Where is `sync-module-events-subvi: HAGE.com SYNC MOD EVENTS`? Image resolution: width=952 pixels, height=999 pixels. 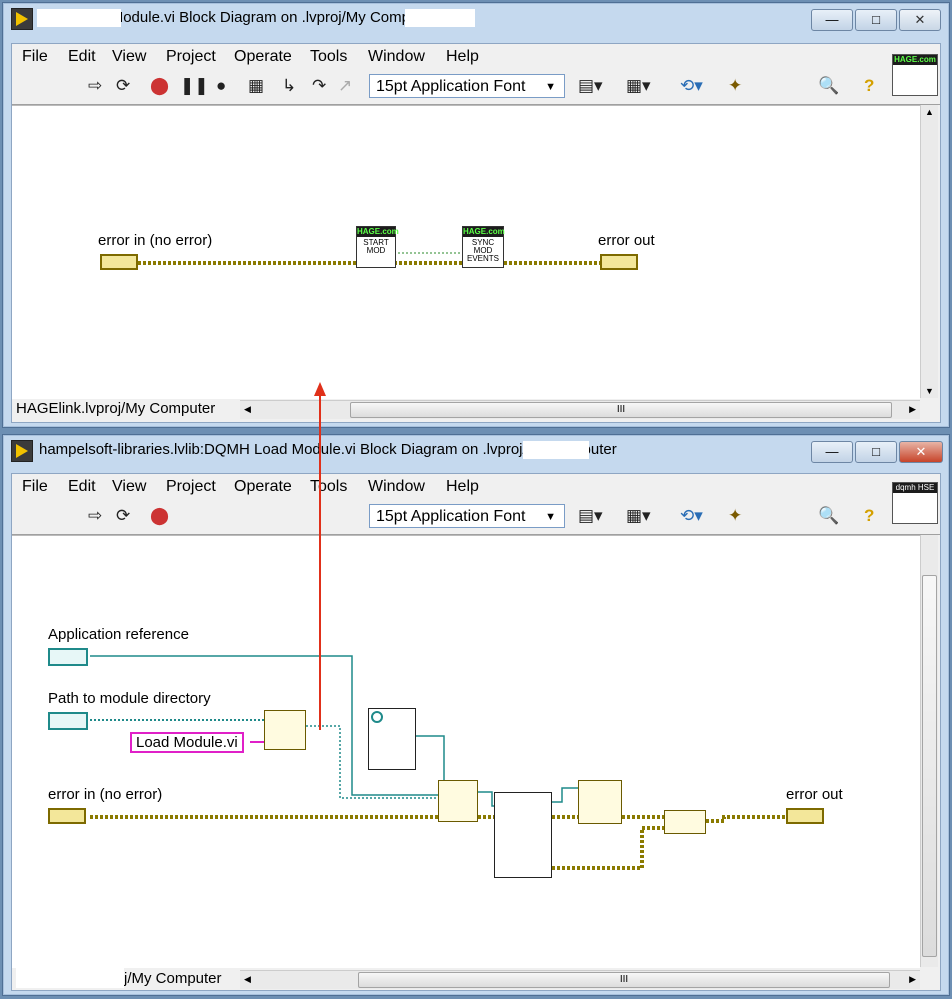
sync-module-events-subvi: HAGE.com SYNC MOD EVENTS is located at coordinates (483, 247).